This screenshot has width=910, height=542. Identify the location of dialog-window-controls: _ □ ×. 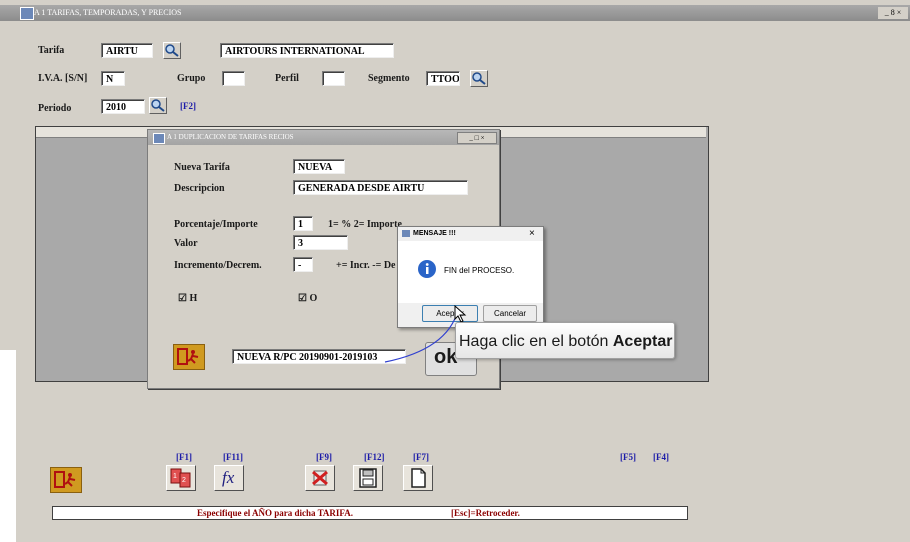
(477, 138).